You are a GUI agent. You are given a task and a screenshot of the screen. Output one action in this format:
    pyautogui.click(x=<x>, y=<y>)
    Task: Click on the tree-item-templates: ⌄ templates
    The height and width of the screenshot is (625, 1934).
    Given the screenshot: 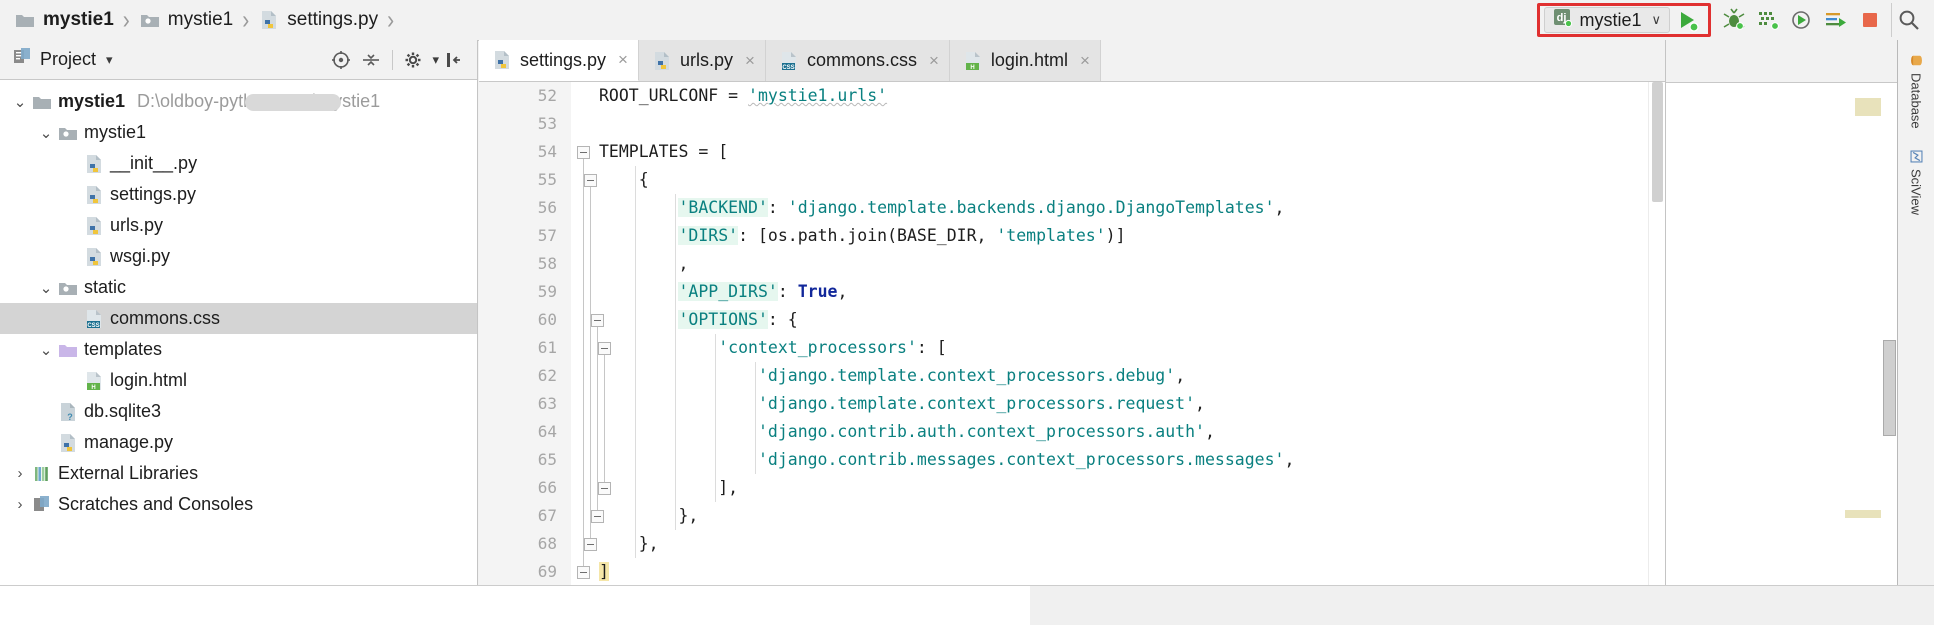 What is the action you would take?
    pyautogui.click(x=238, y=349)
    